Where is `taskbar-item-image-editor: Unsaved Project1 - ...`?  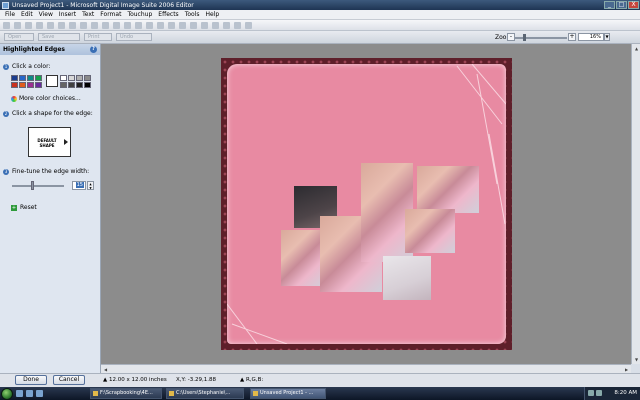 taskbar-item-image-editor: Unsaved Project1 - ... is located at coordinates (288, 393).